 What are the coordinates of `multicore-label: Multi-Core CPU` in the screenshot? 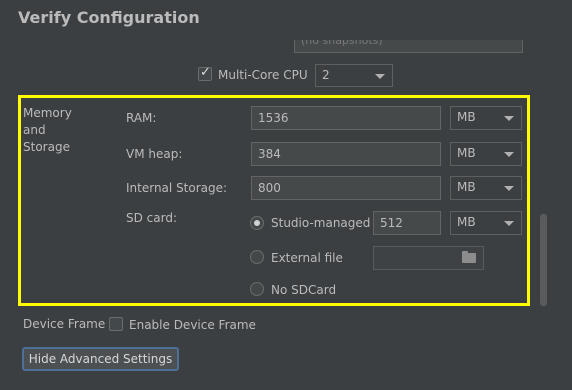 It's located at (263, 75).